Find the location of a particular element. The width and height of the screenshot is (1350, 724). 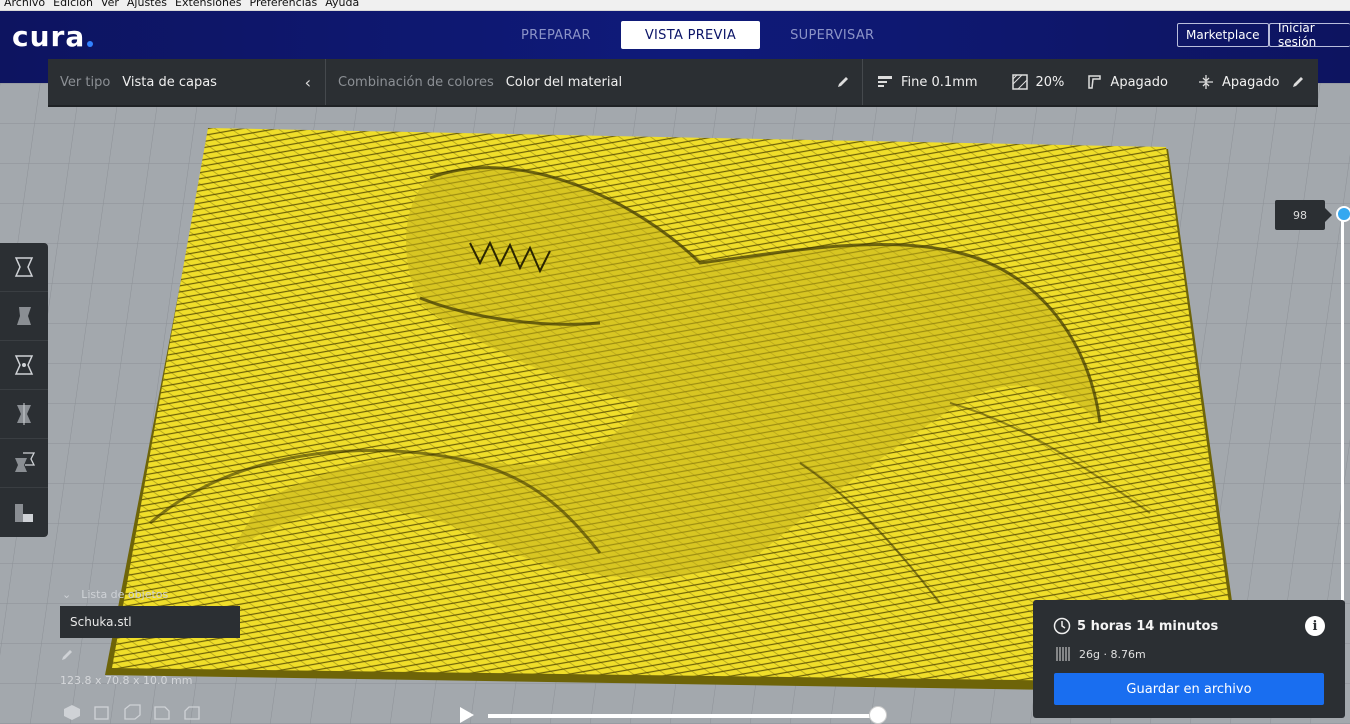

infill-icon is located at coordinates (1019, 82).